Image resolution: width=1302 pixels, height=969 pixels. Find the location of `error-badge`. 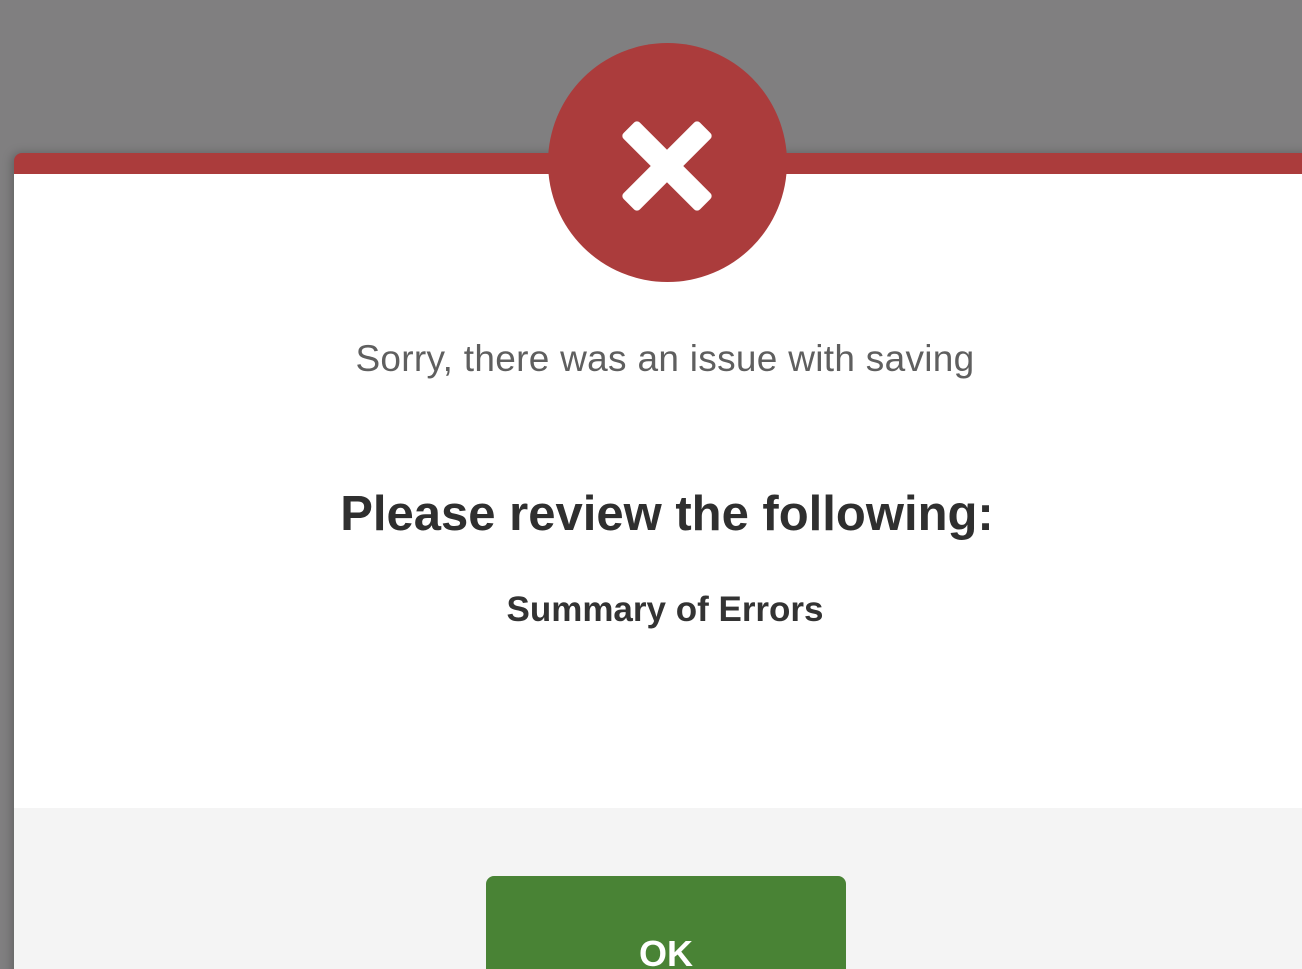

error-badge is located at coordinates (667, 162).